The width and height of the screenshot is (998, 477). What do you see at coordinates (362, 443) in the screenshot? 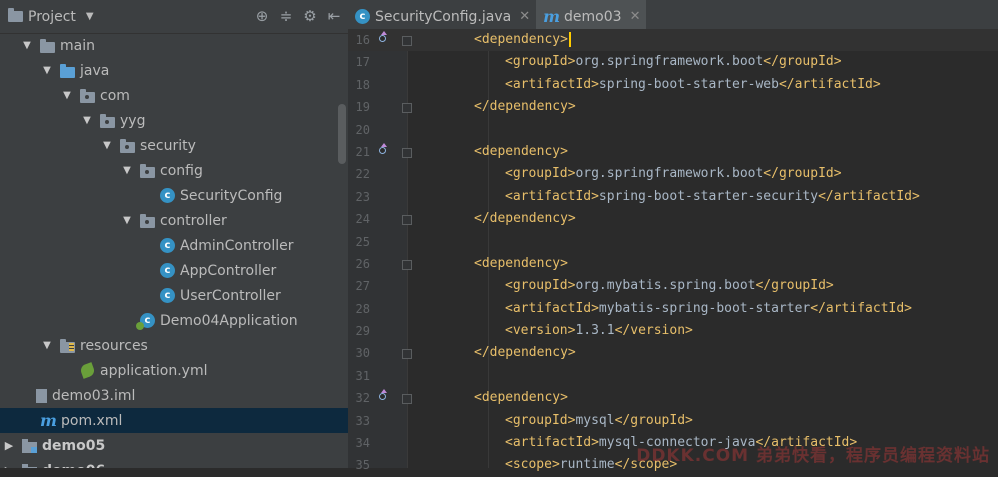
I see `line-number: 34` at bounding box center [362, 443].